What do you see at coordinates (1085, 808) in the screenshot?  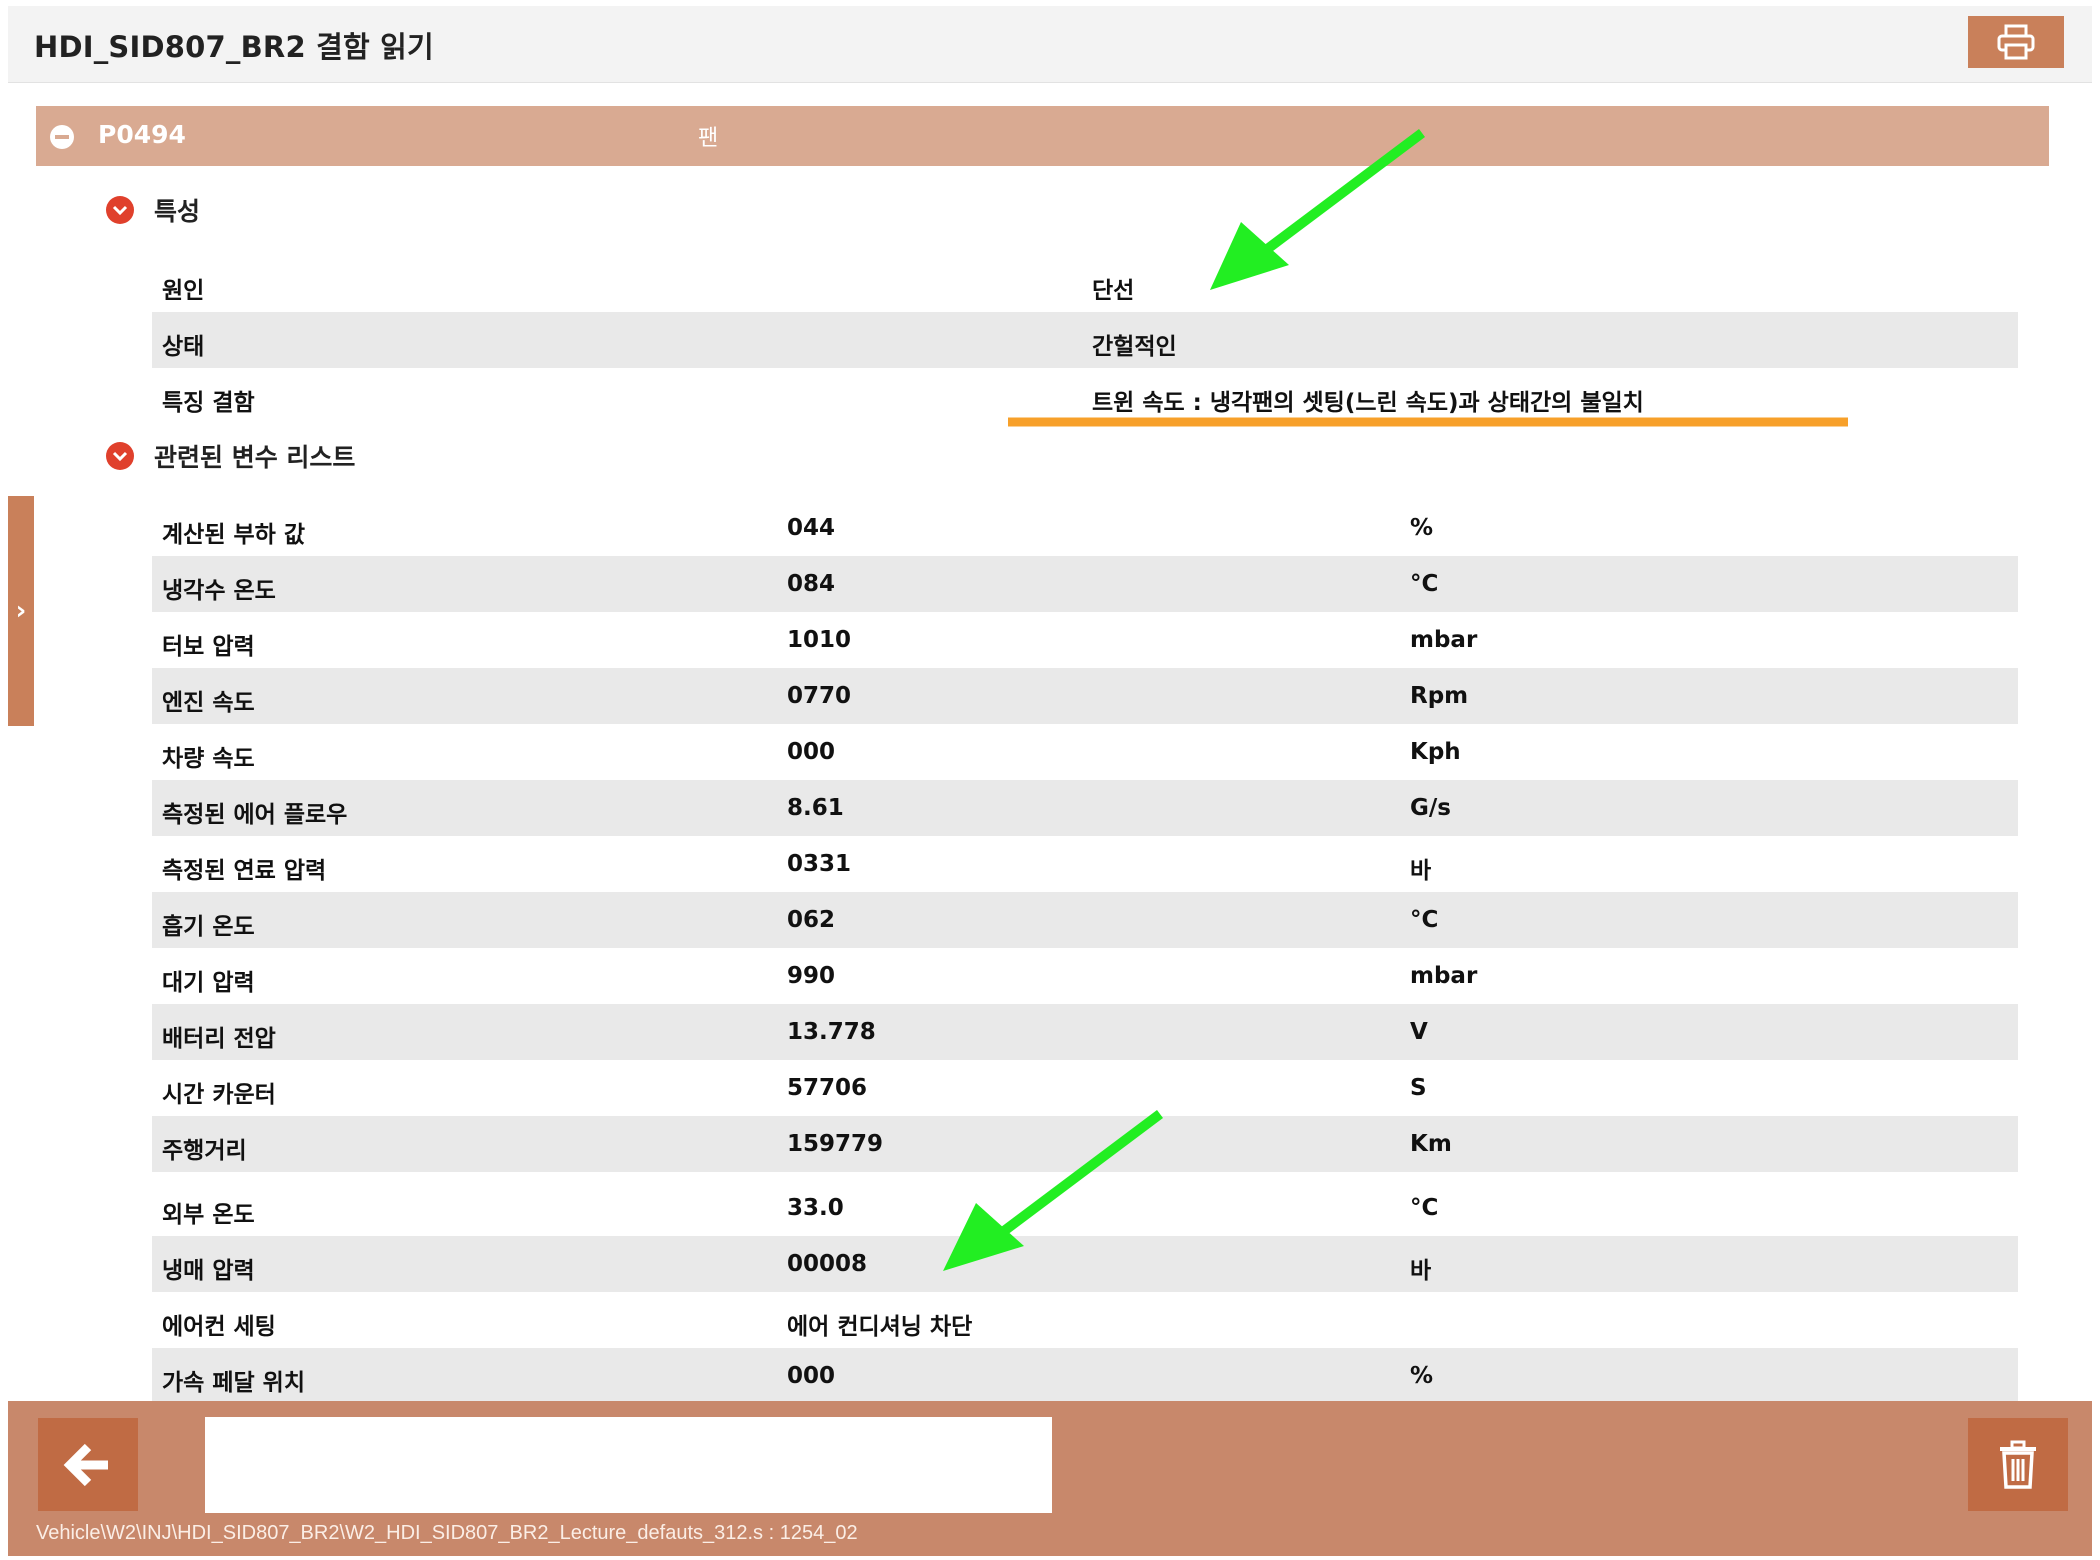 I see `variable-row: 측정된 에어 플로우 8.61 G/s` at bounding box center [1085, 808].